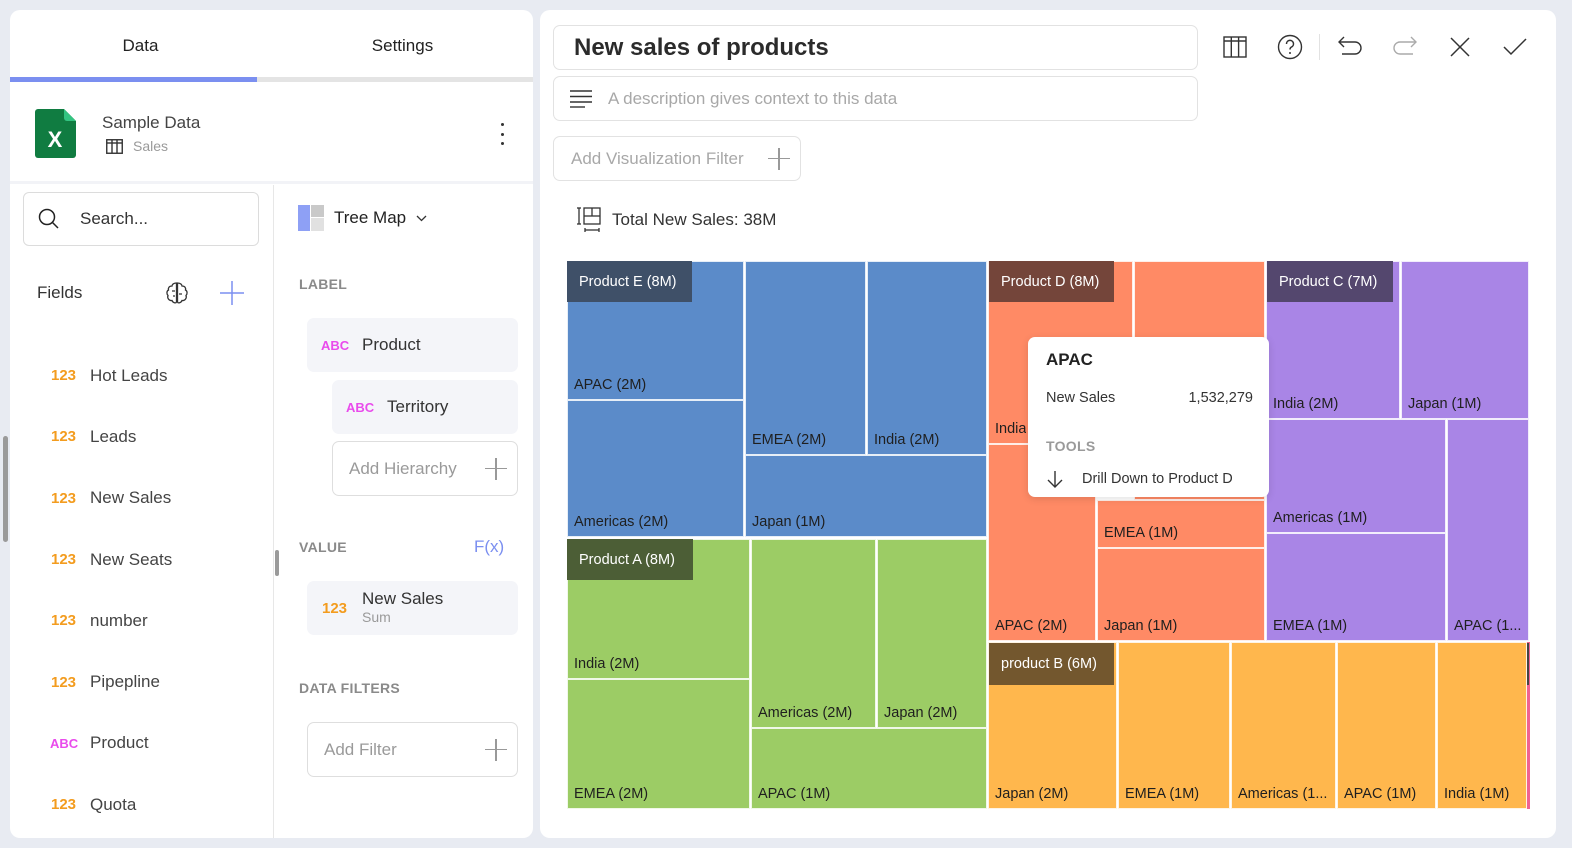 The height and width of the screenshot is (848, 1572). What do you see at coordinates (376, 617) in the screenshot?
I see `value-field-aggregation: Sum` at bounding box center [376, 617].